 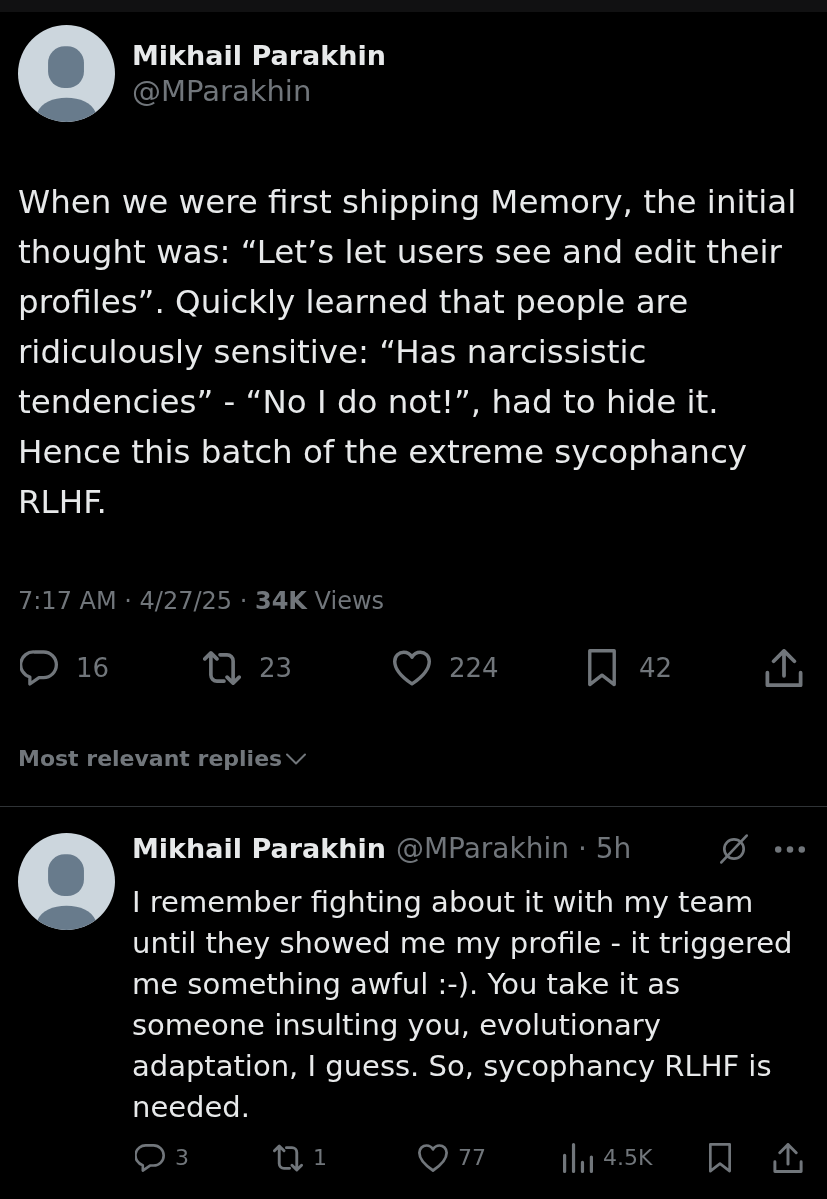 I want to click on reply-button: 3, so click(x=162, y=1158).